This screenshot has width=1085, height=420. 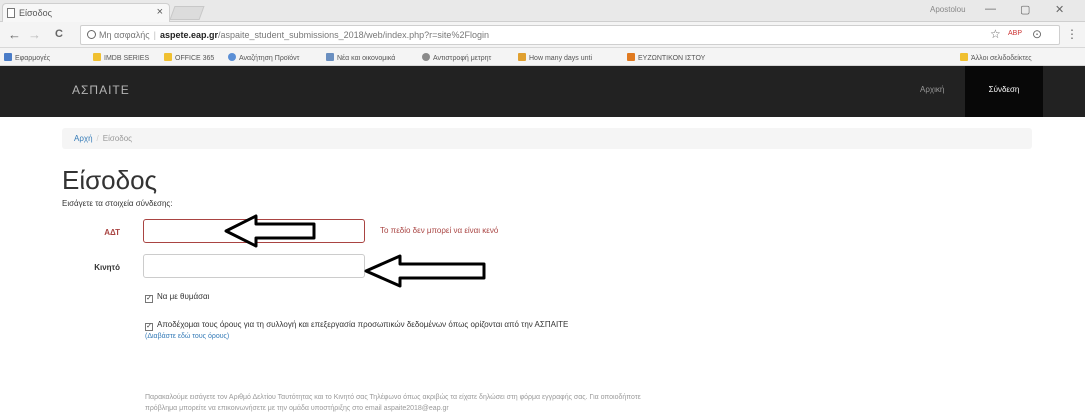 I want to click on terms-link: (Διαβάστε εδώ τους όρους), so click(x=187, y=336).